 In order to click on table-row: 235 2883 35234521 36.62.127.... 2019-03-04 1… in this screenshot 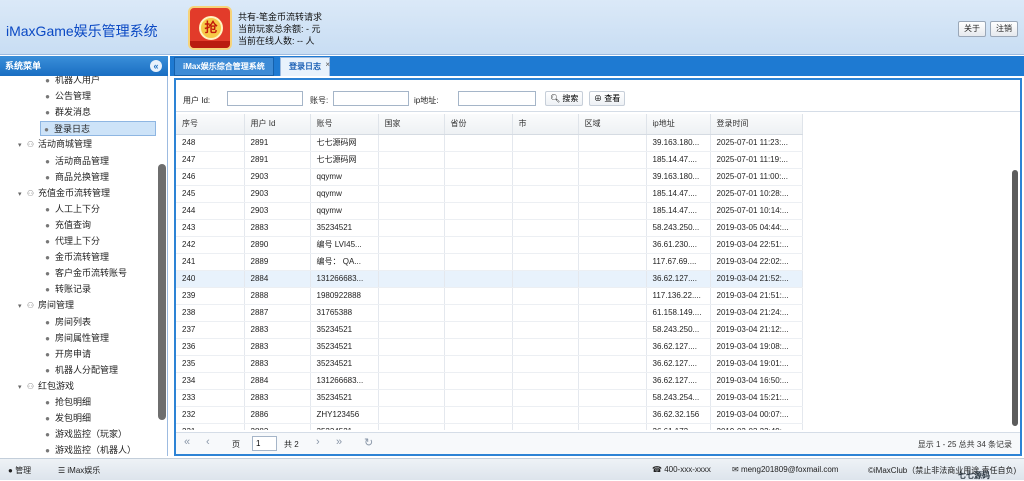, I will do `click(489, 364)`.